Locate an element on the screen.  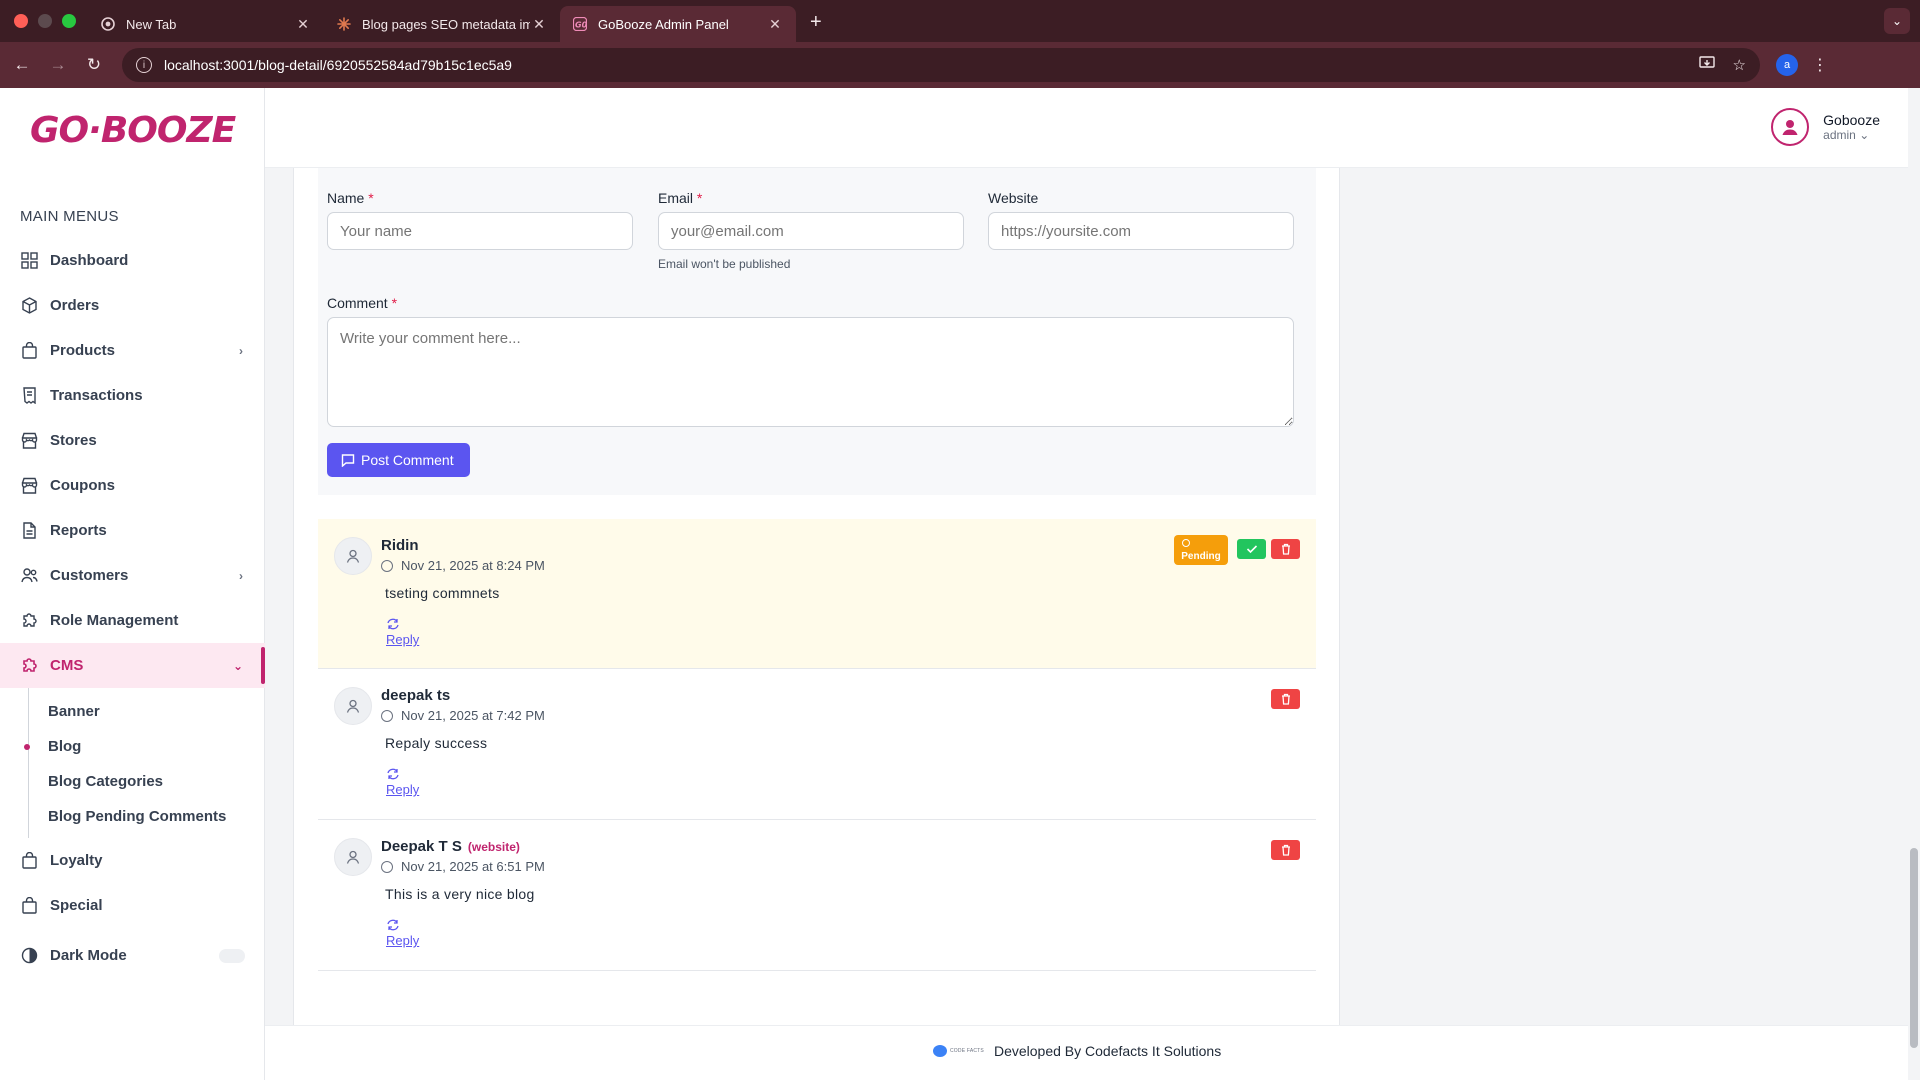
name-input is located at coordinates (480, 231).